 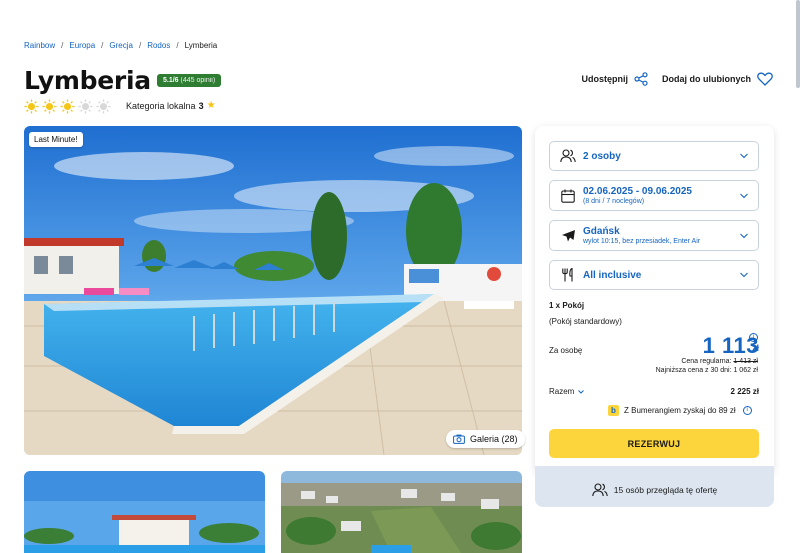 I want to click on last-minute-badge: Last Minute!, so click(x=56, y=139).